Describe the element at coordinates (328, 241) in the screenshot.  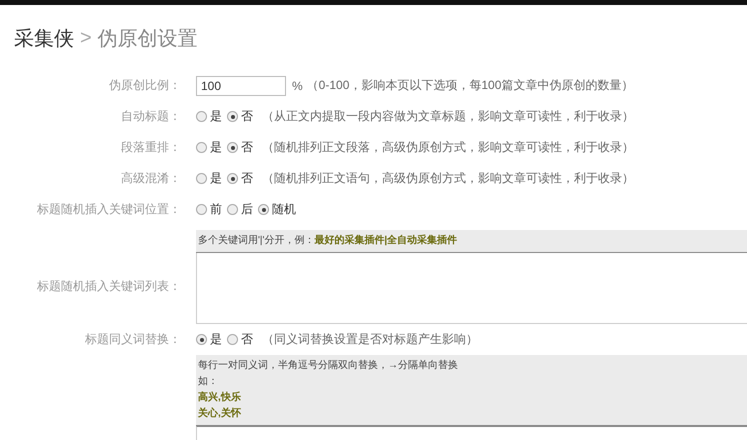
I see `hint-text: 多个关键词用'|'分开，例：最好的采集插件|全自动采集插件` at that location.